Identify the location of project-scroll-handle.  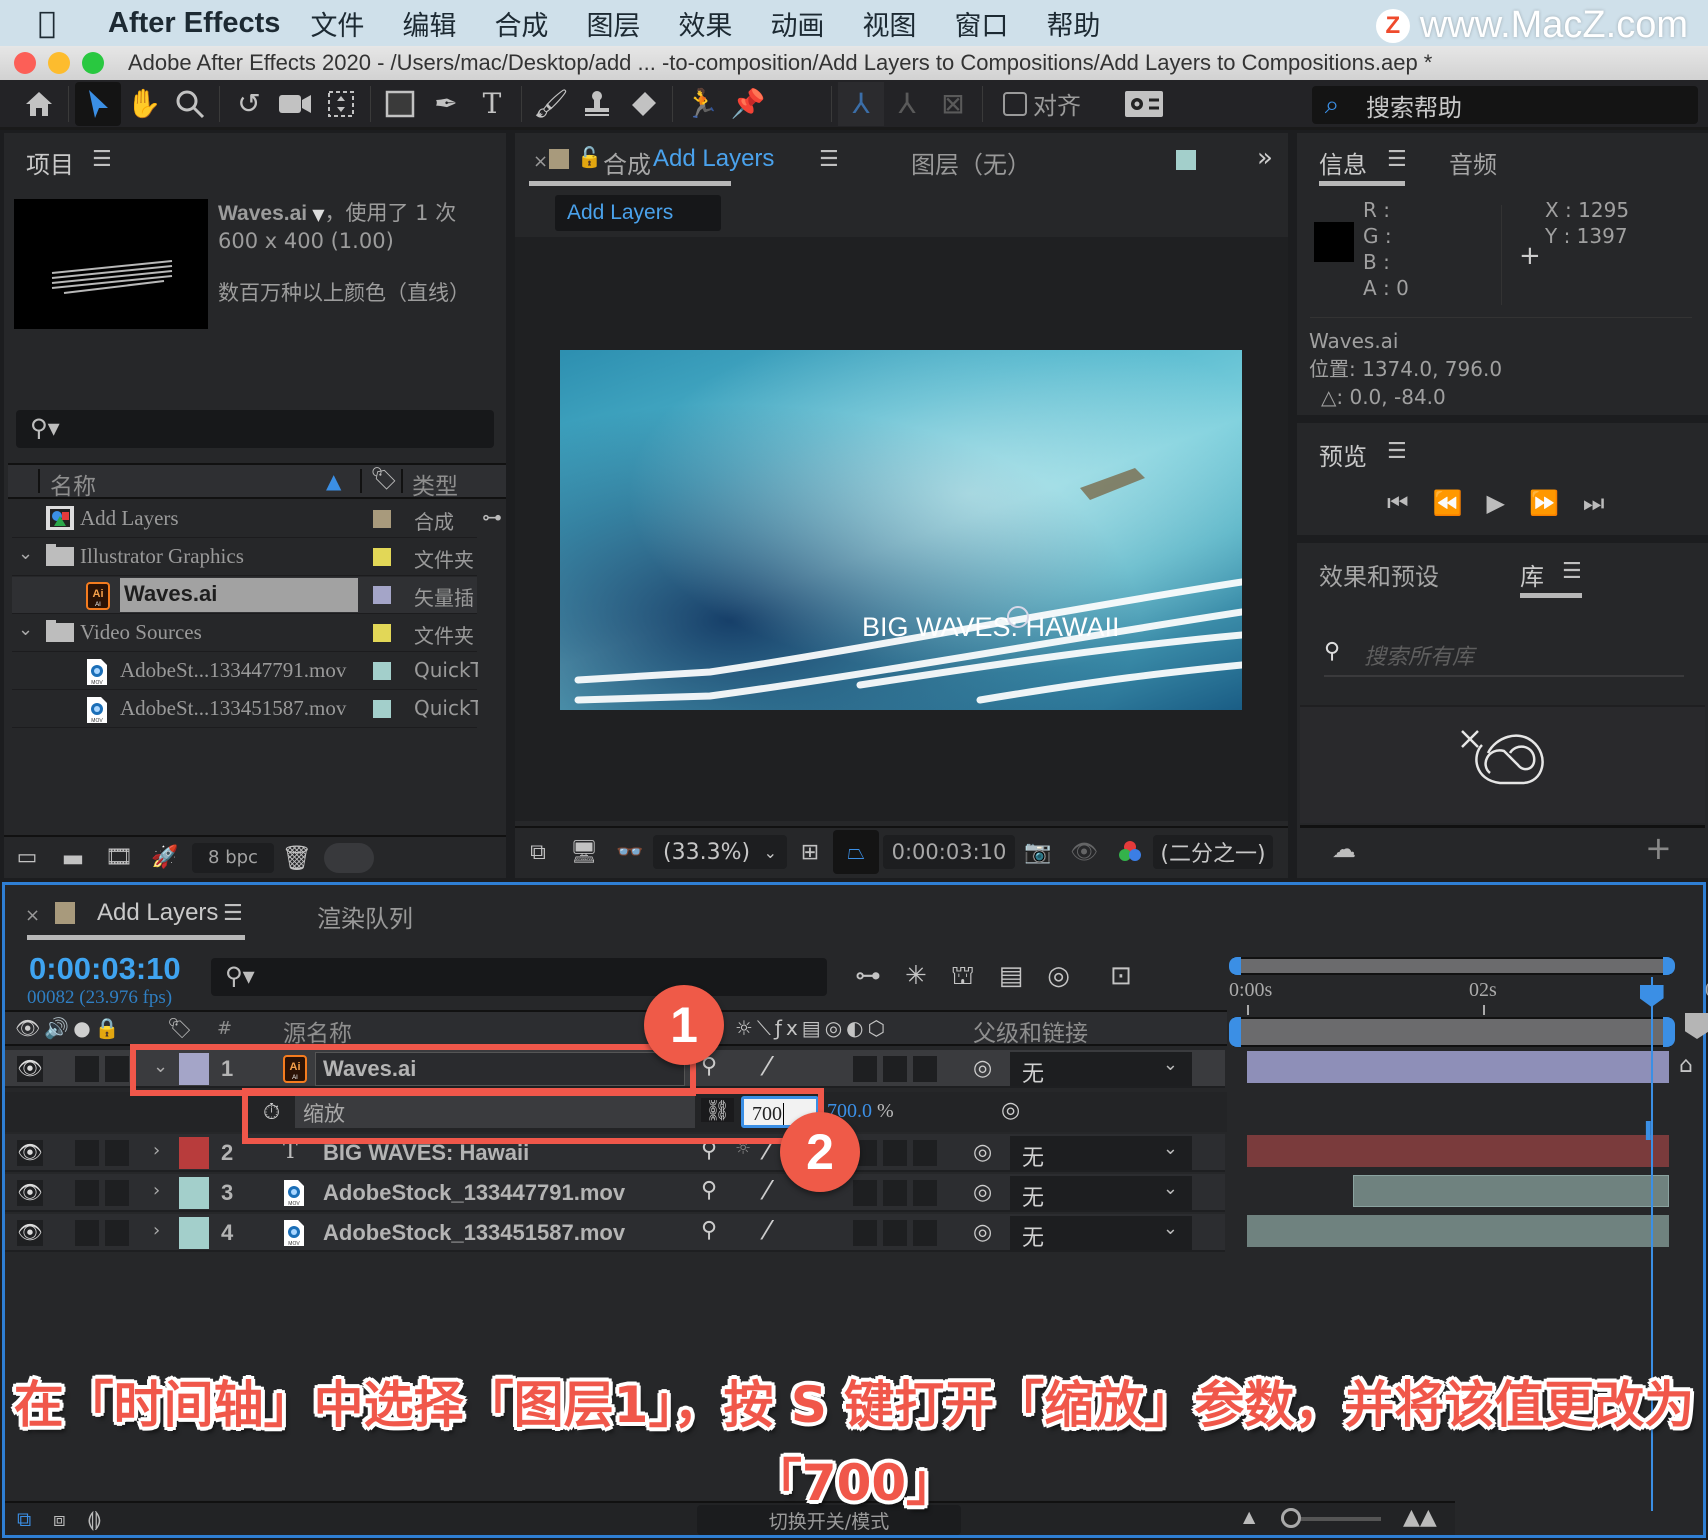
(349, 857).